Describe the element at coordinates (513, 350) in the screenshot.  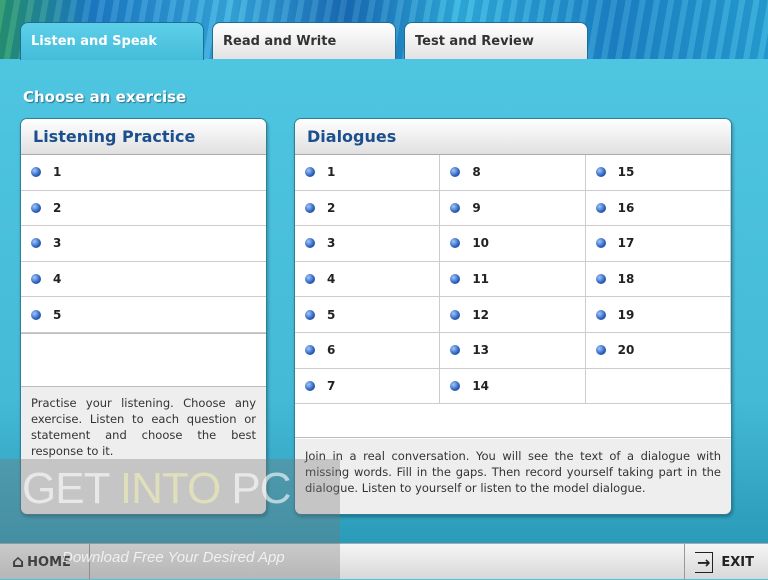
I see `exercise-item: 13` at that location.